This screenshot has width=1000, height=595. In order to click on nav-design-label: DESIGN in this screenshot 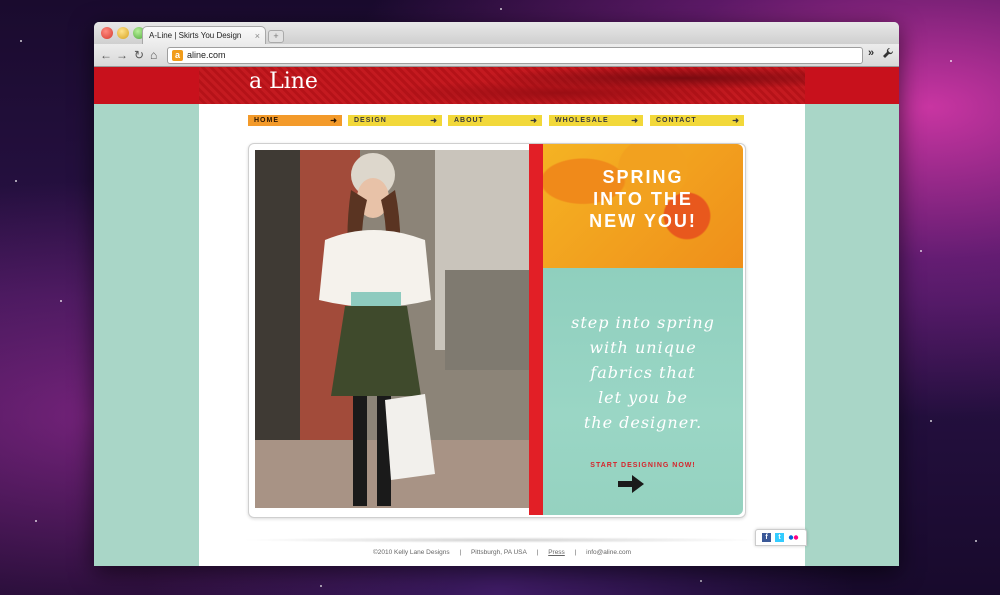, I will do `click(370, 120)`.